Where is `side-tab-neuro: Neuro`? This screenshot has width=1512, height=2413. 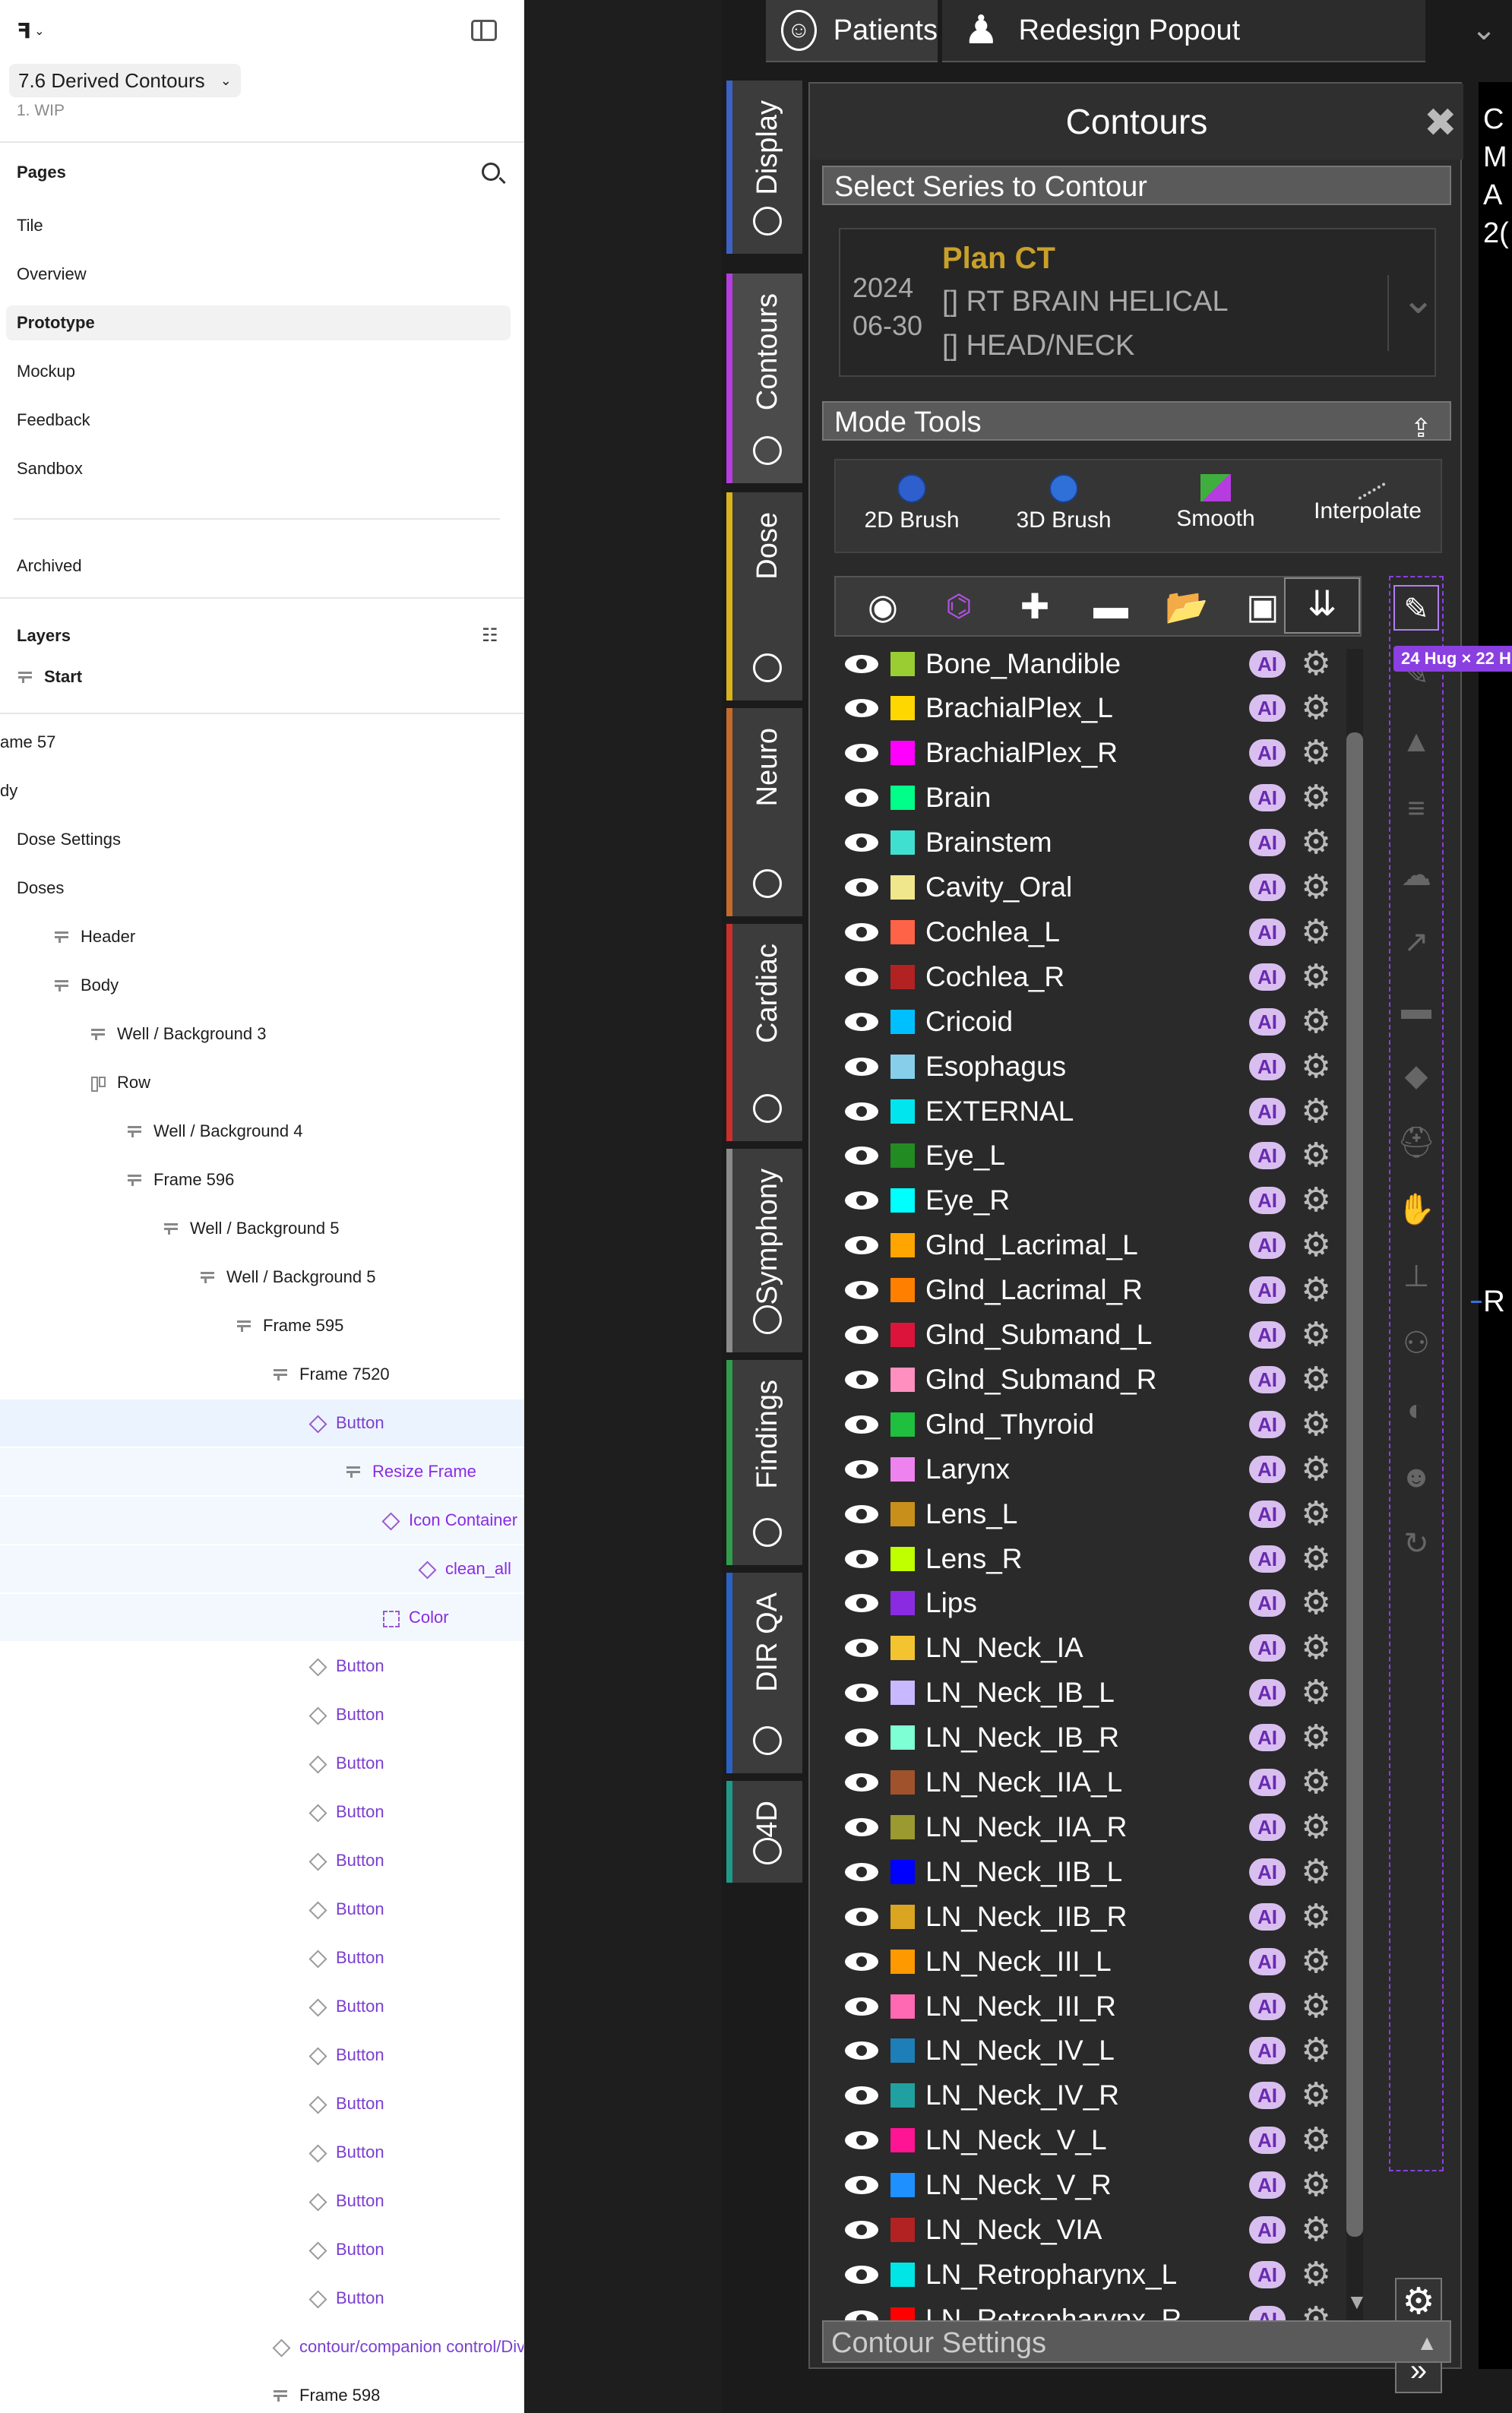
side-tab-neuro: Neuro is located at coordinates (764, 812).